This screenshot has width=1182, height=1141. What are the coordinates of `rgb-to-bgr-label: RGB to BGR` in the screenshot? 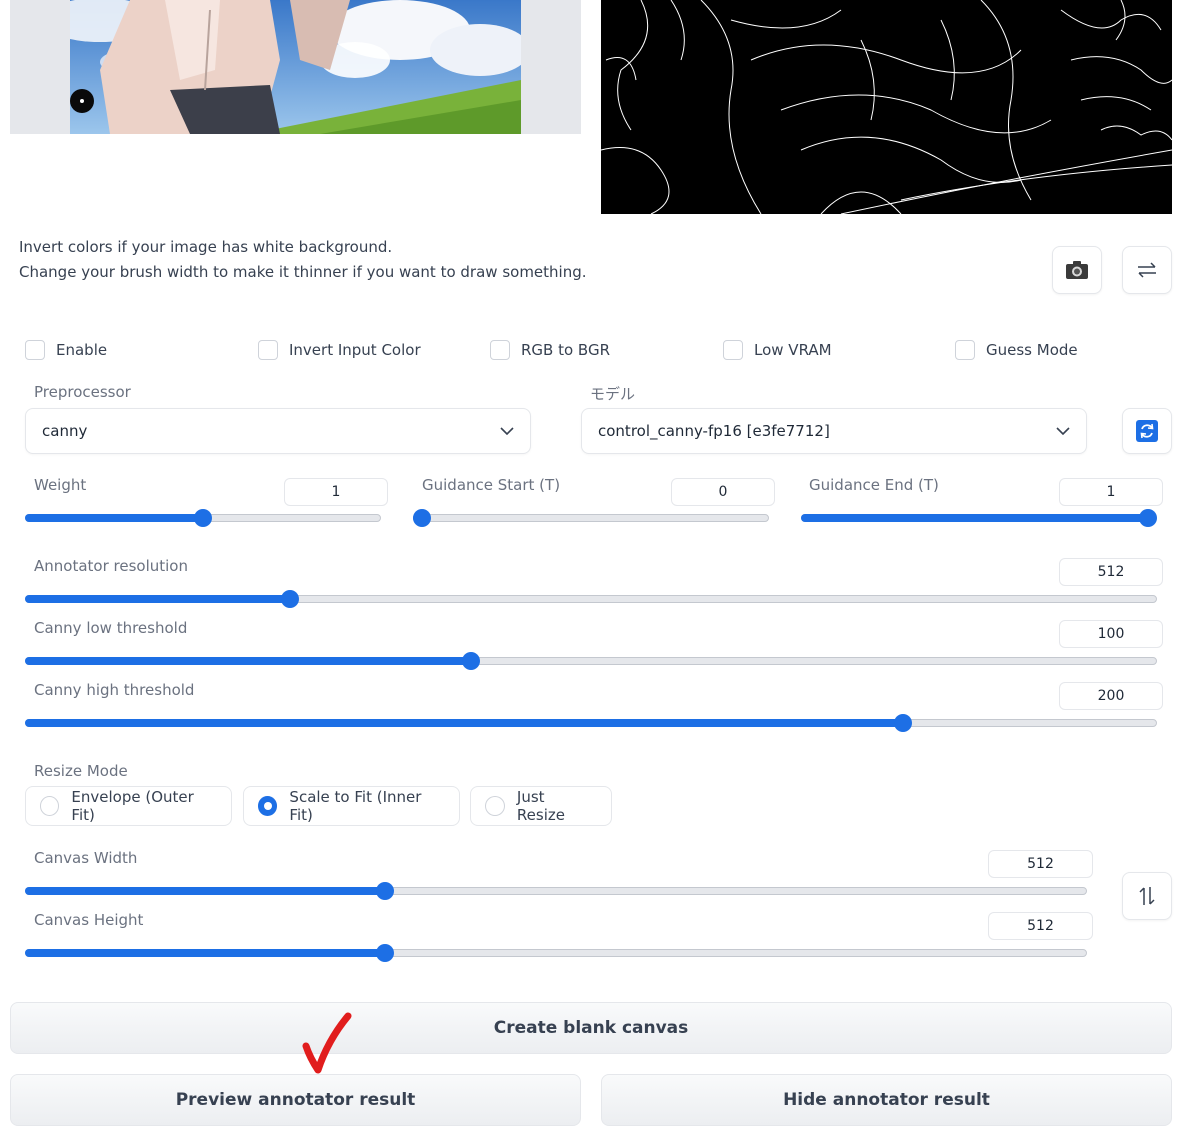 It's located at (566, 350).